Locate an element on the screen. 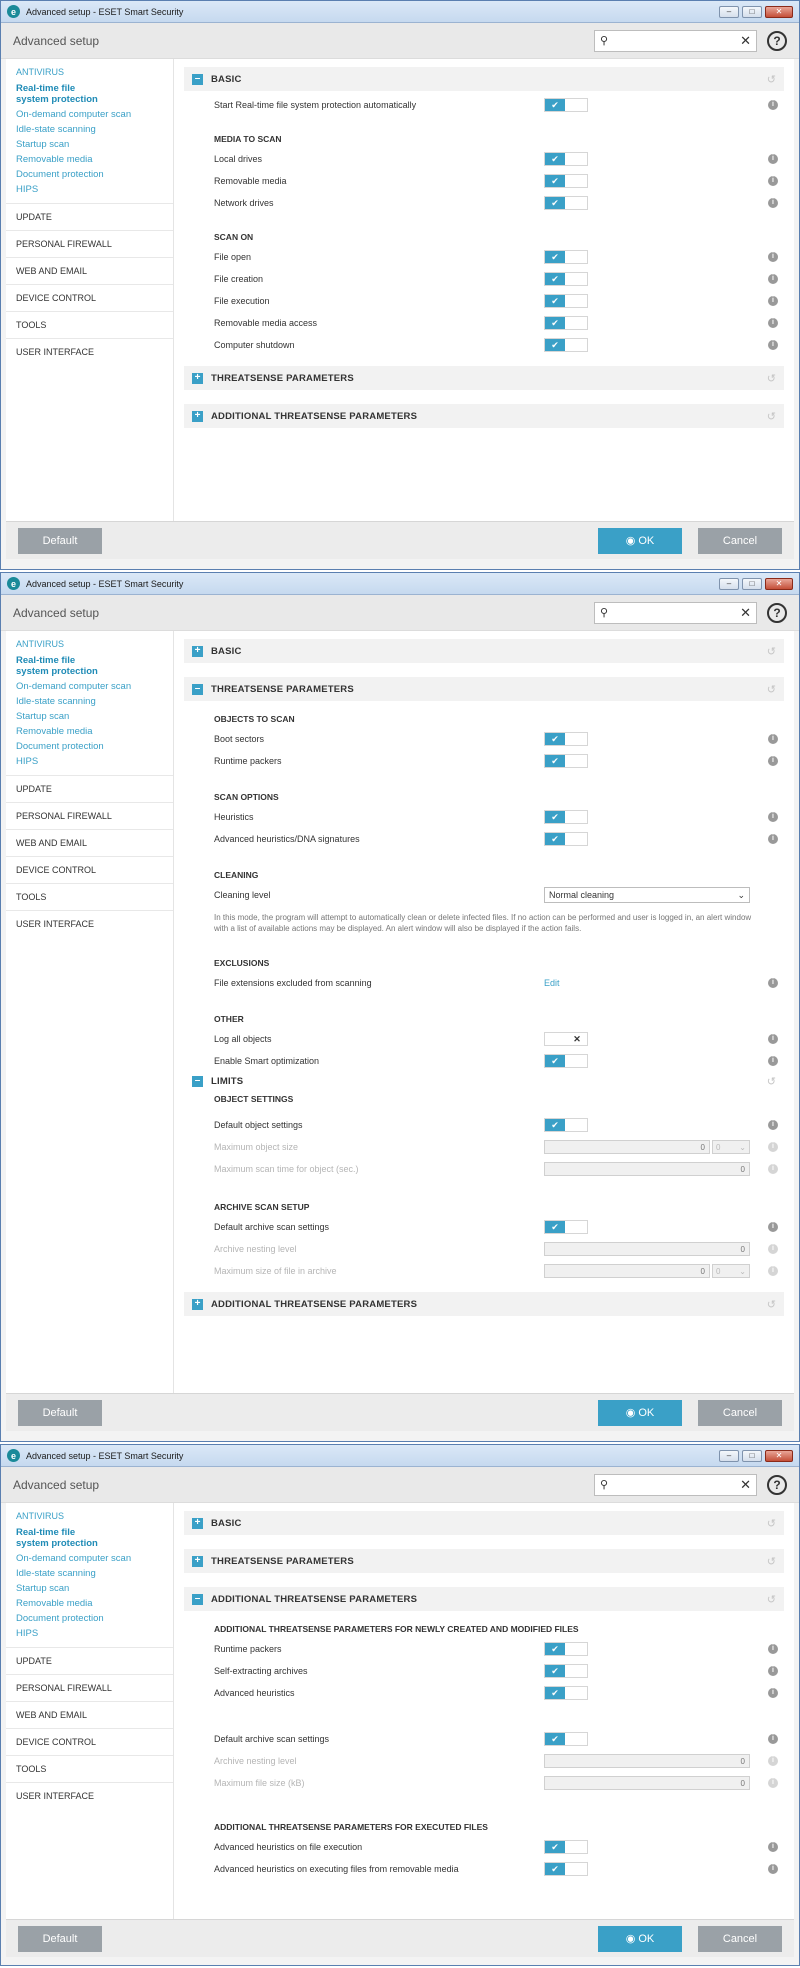 Image resolution: width=800 pixels, height=1968 pixels. toggle-switch: ✕ is located at coordinates (566, 1039).